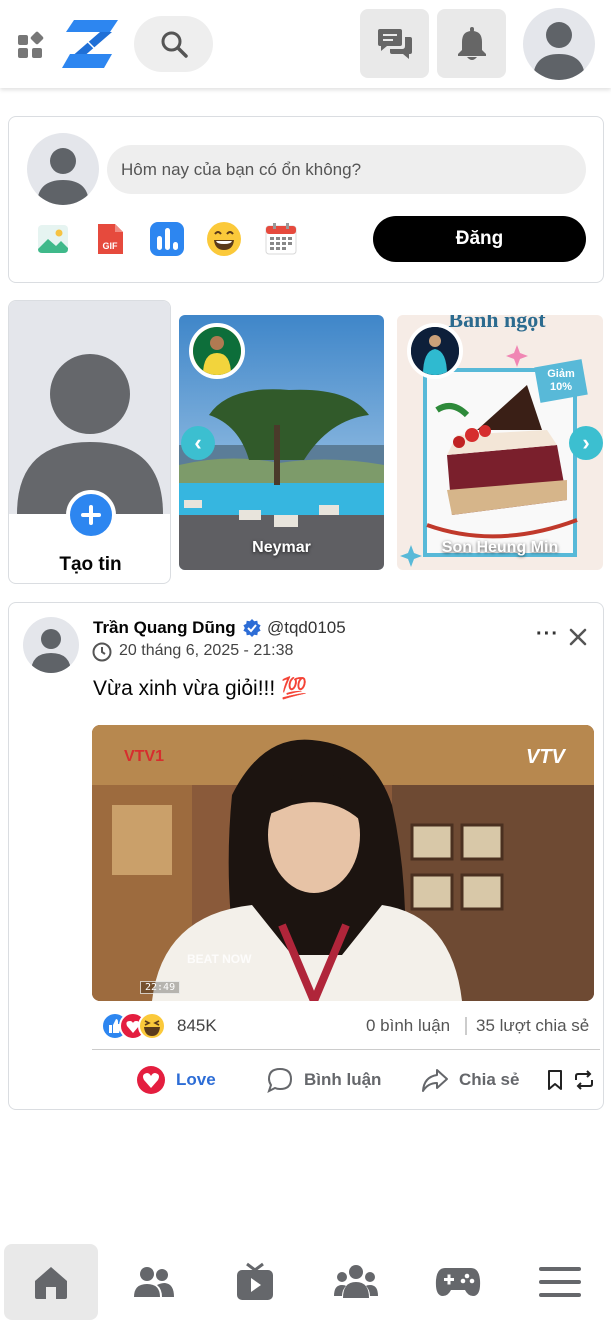 The image size is (611, 1326). I want to click on nav-gaming, so click(458, 1282).